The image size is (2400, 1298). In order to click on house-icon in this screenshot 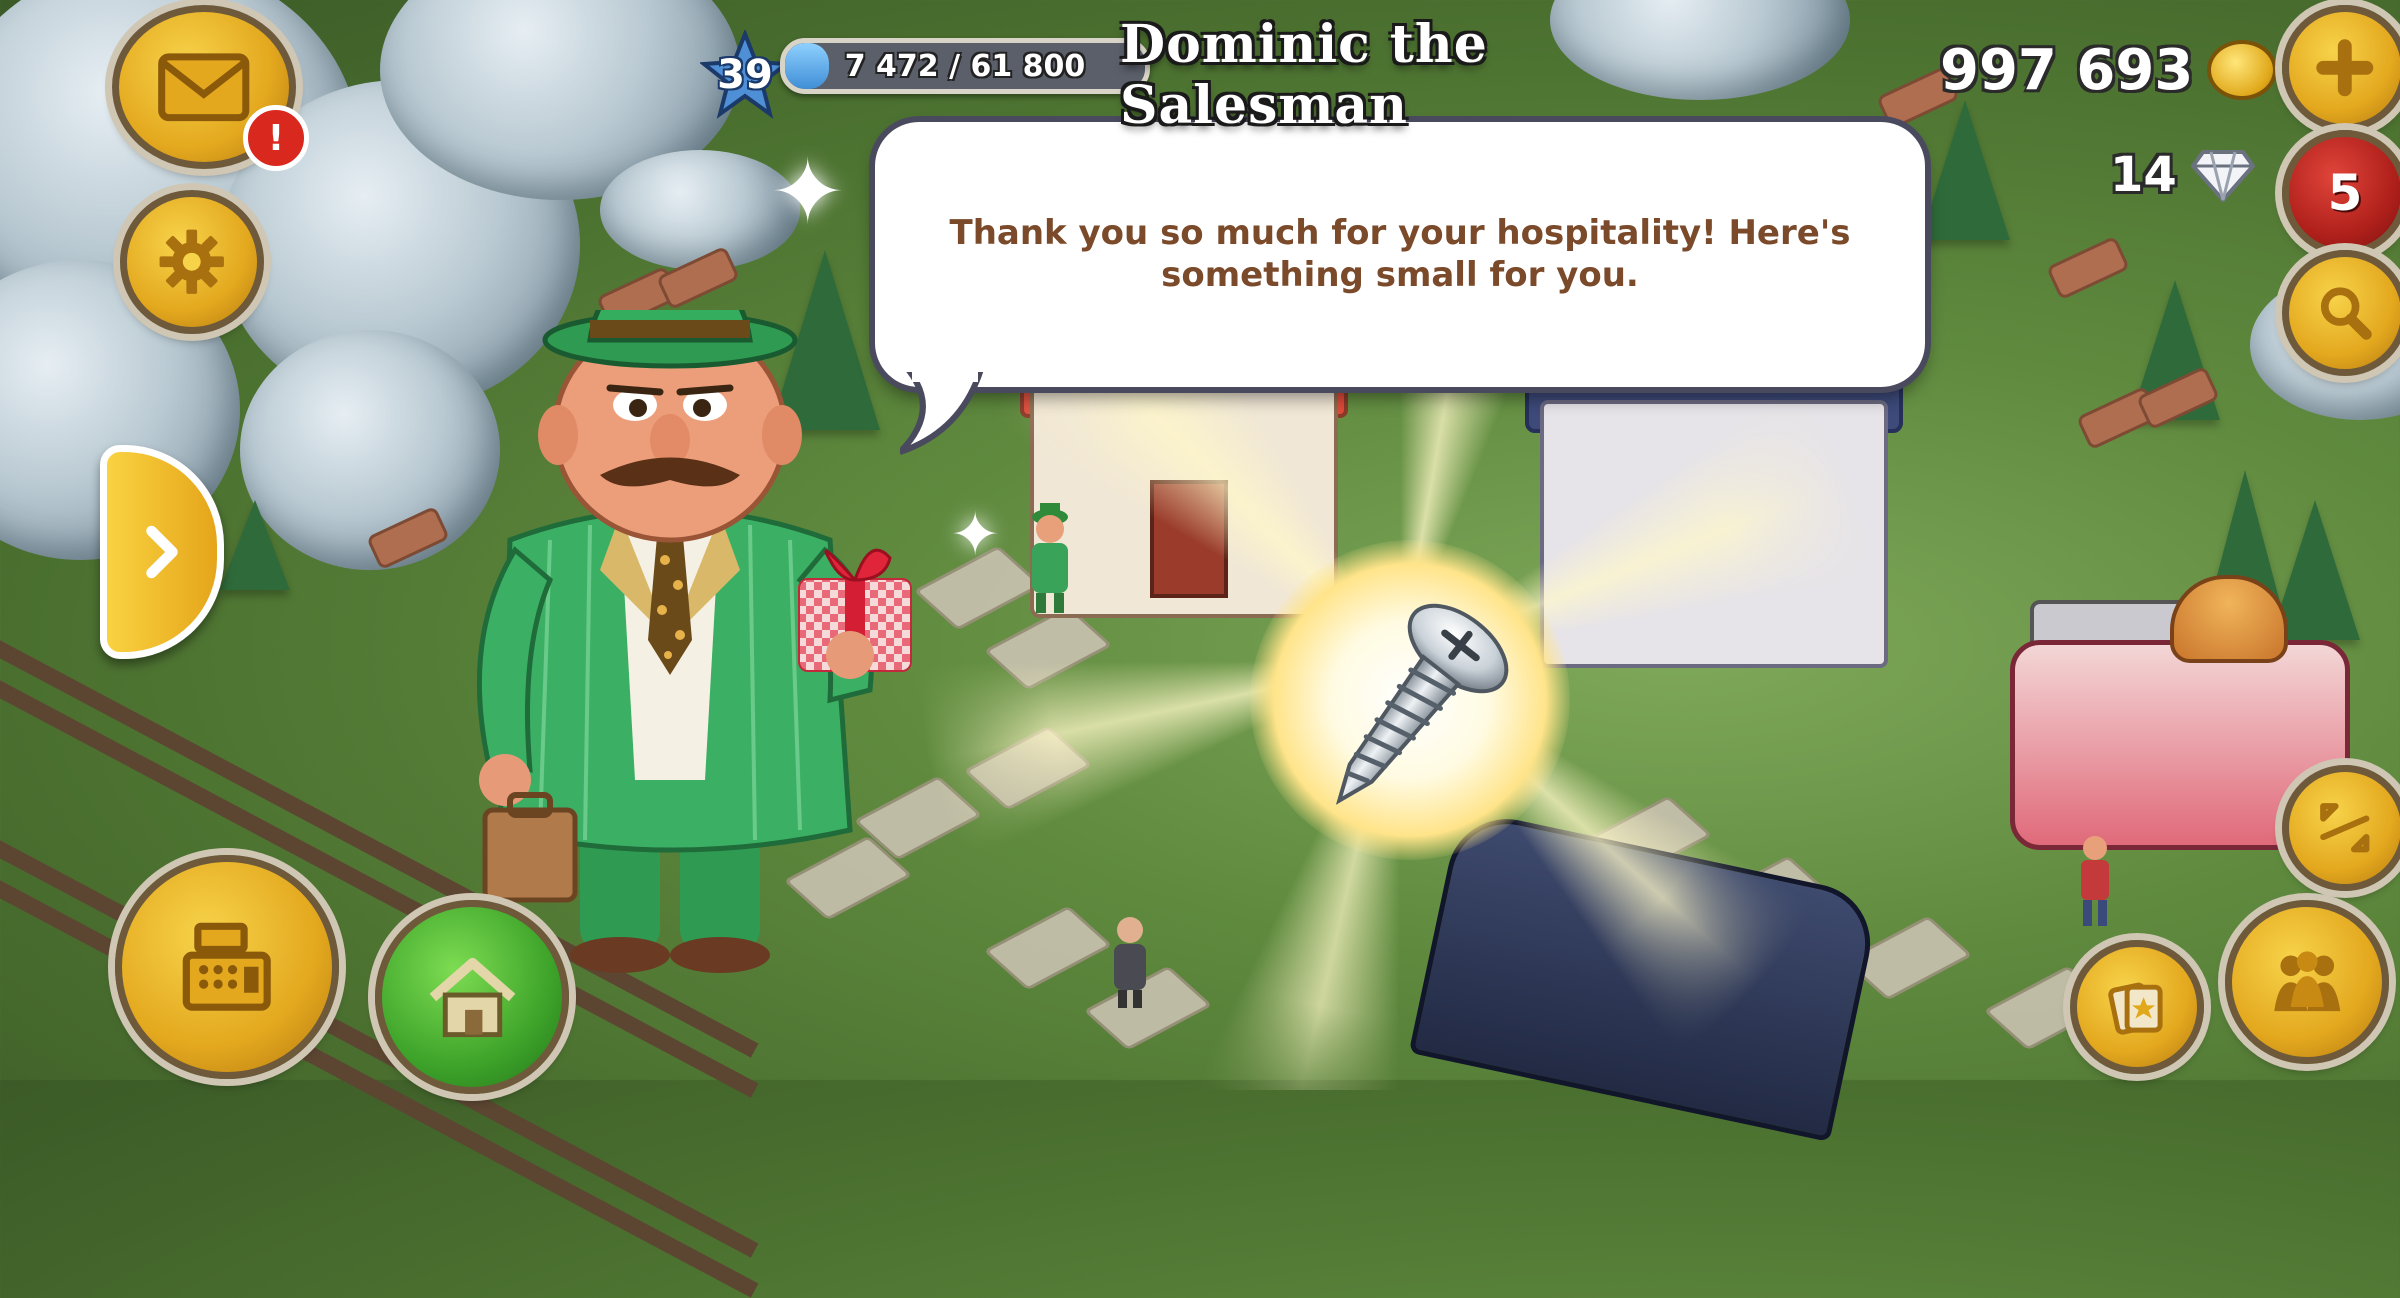, I will do `click(472, 997)`.